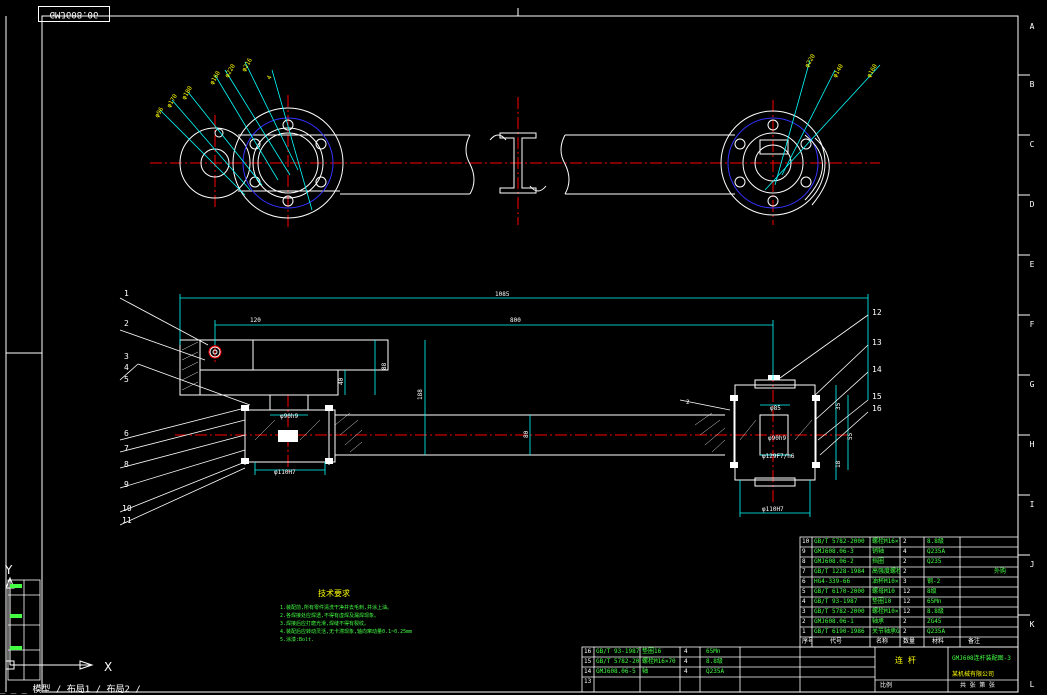 The image size is (1047, 695). Describe the element at coordinates (804, 561) in the screenshot. I see `bom-row: 8` at that location.